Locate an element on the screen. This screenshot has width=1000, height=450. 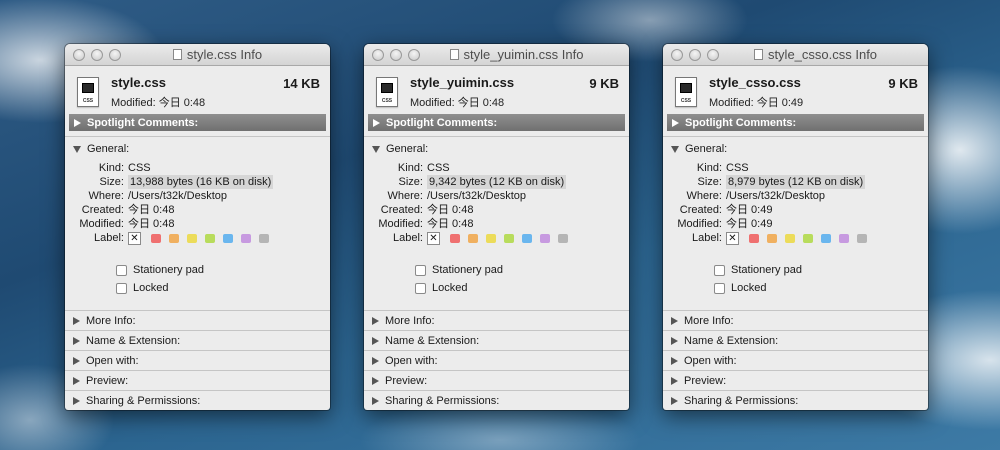
titlebar: style_csso.css Info is located at coordinates (795, 55).